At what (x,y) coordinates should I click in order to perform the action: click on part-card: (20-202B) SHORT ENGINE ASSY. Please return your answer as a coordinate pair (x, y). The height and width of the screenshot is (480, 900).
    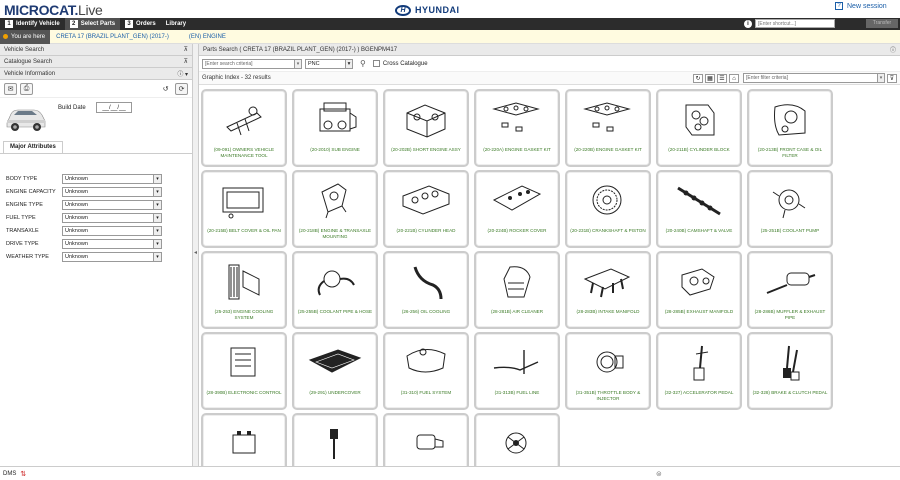
    Looking at the image, I should click on (426, 128).